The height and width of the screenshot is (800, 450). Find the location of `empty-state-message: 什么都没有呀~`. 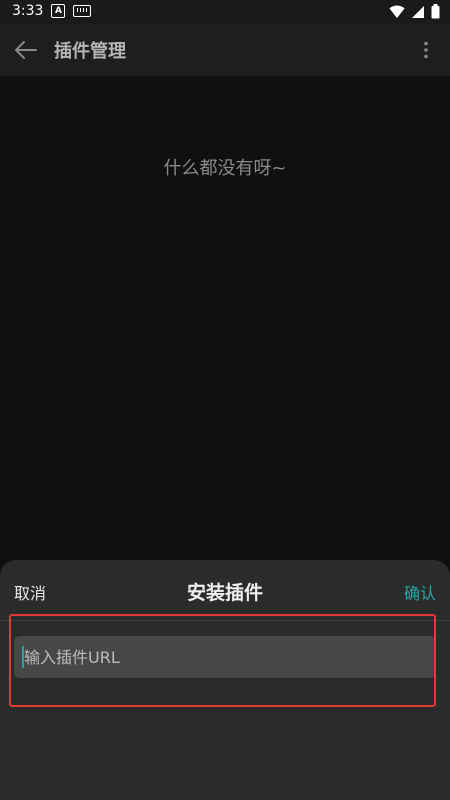

empty-state-message: 什么都没有呀~ is located at coordinates (225, 168).